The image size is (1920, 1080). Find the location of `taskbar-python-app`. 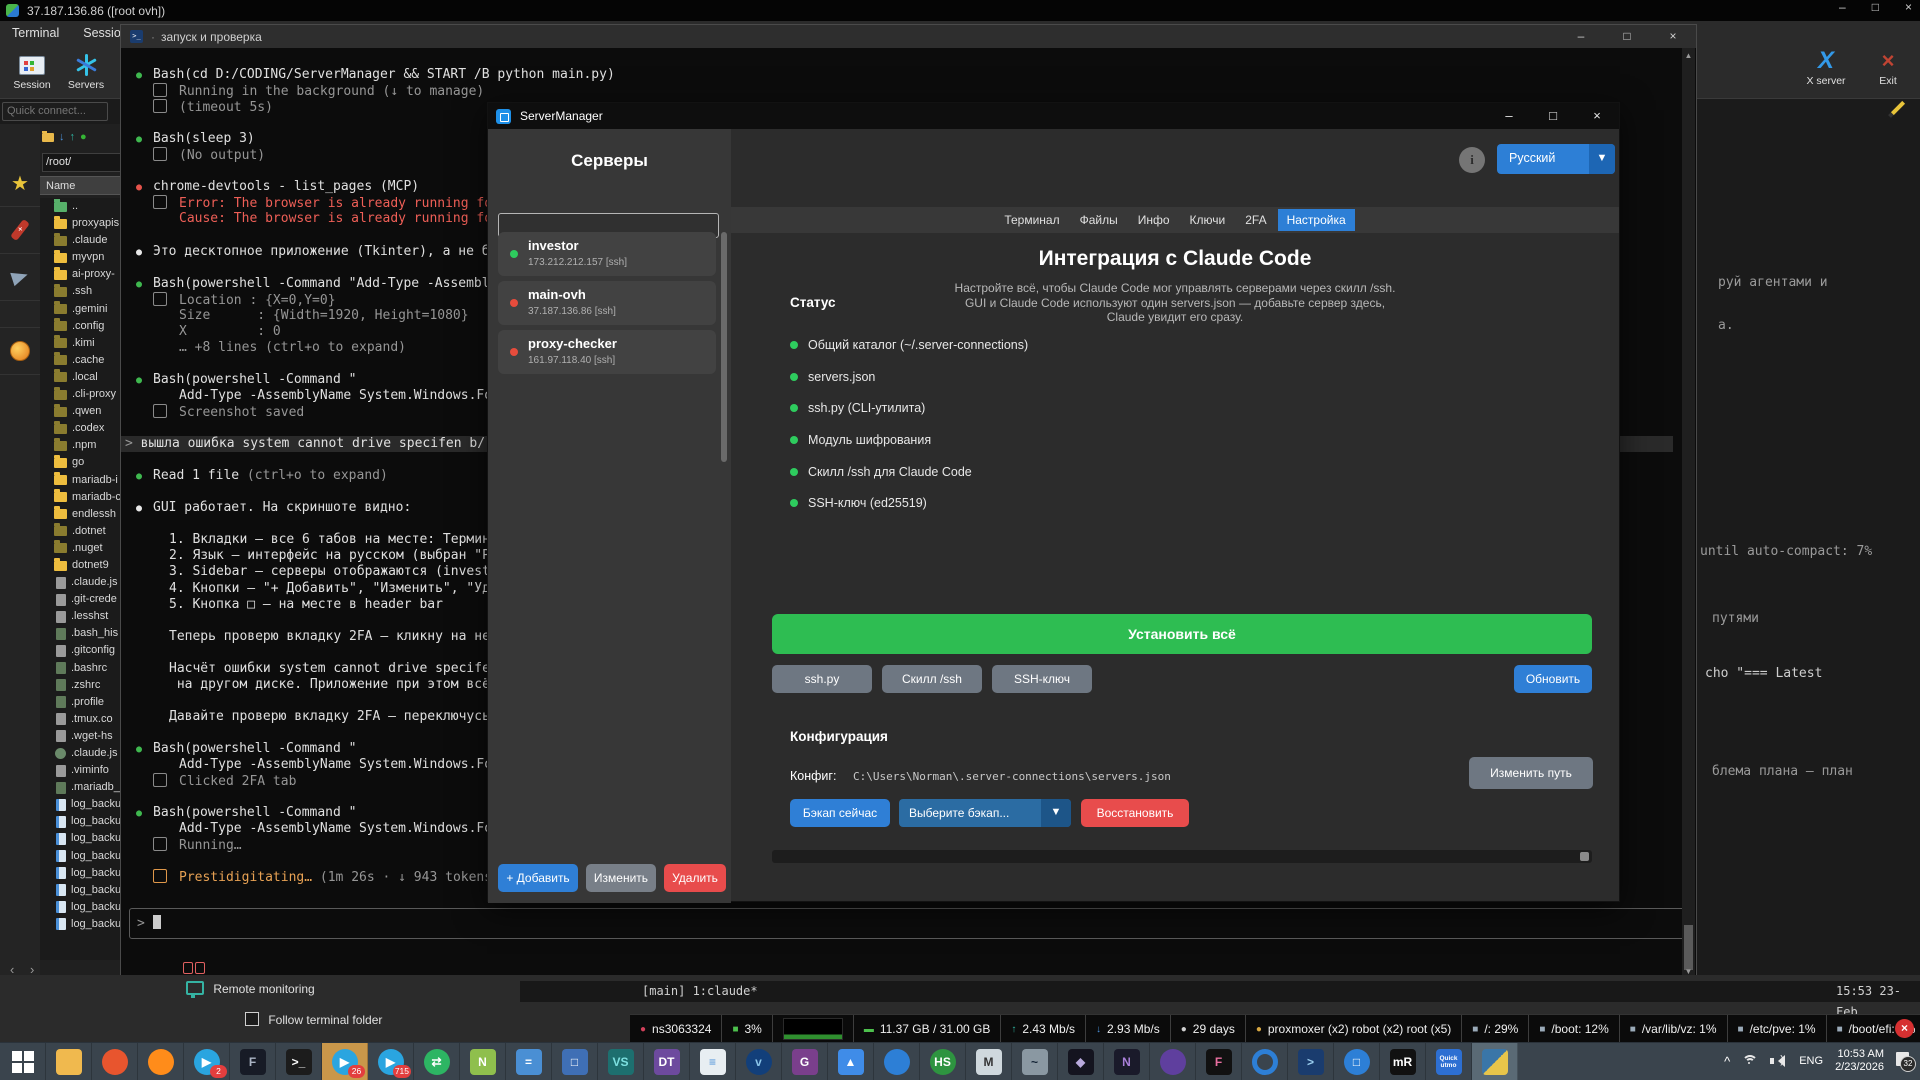

taskbar-python-app is located at coordinates (1495, 1061).